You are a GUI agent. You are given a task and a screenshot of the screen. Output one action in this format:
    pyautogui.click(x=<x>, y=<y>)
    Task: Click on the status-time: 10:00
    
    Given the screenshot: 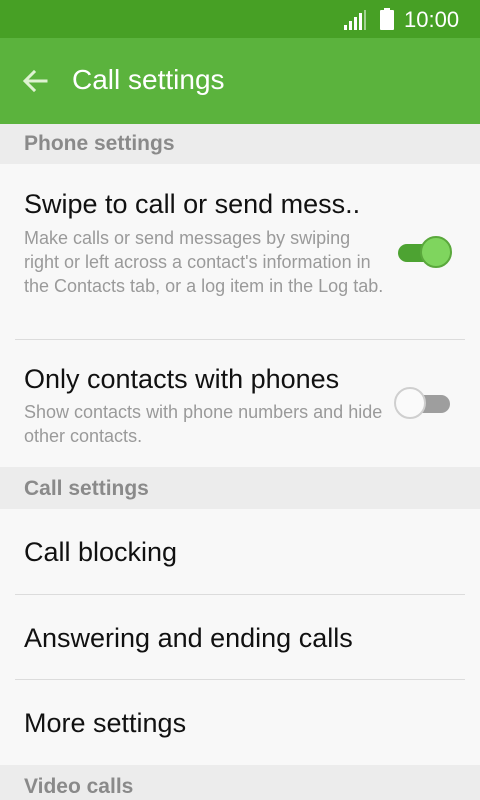 What is the action you would take?
    pyautogui.click(x=432, y=19)
    